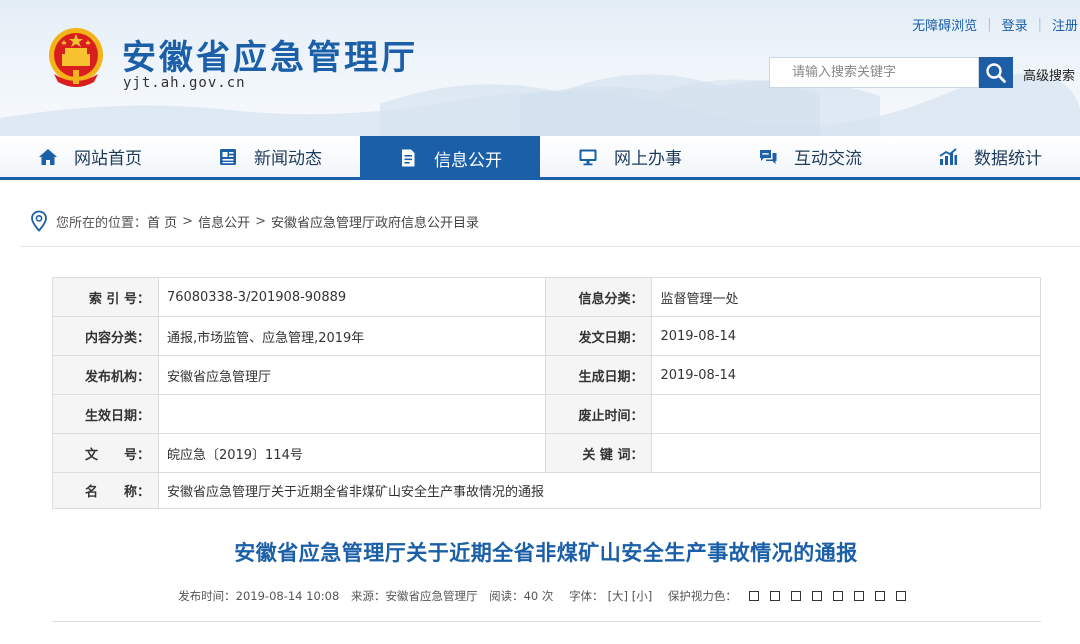 The width and height of the screenshot is (1080, 644). I want to click on content-category-value: 通报,市场监管、应急管理,2019年, so click(351, 336).